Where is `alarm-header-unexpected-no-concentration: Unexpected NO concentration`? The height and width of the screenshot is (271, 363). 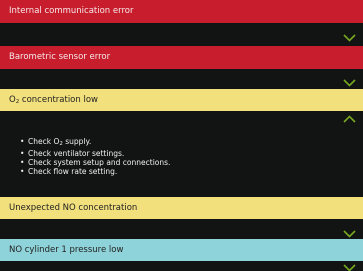 alarm-header-unexpected-no-concentration: Unexpected NO concentration is located at coordinates (181, 208).